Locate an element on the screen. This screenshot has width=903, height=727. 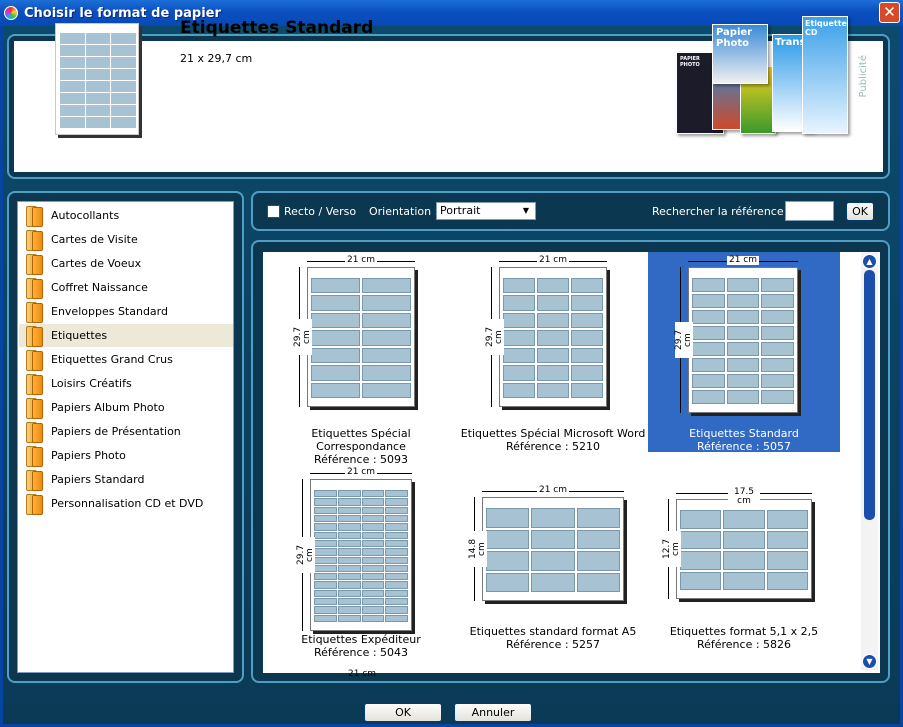
format-name: Etiquettes Standard is located at coordinates (744, 433).